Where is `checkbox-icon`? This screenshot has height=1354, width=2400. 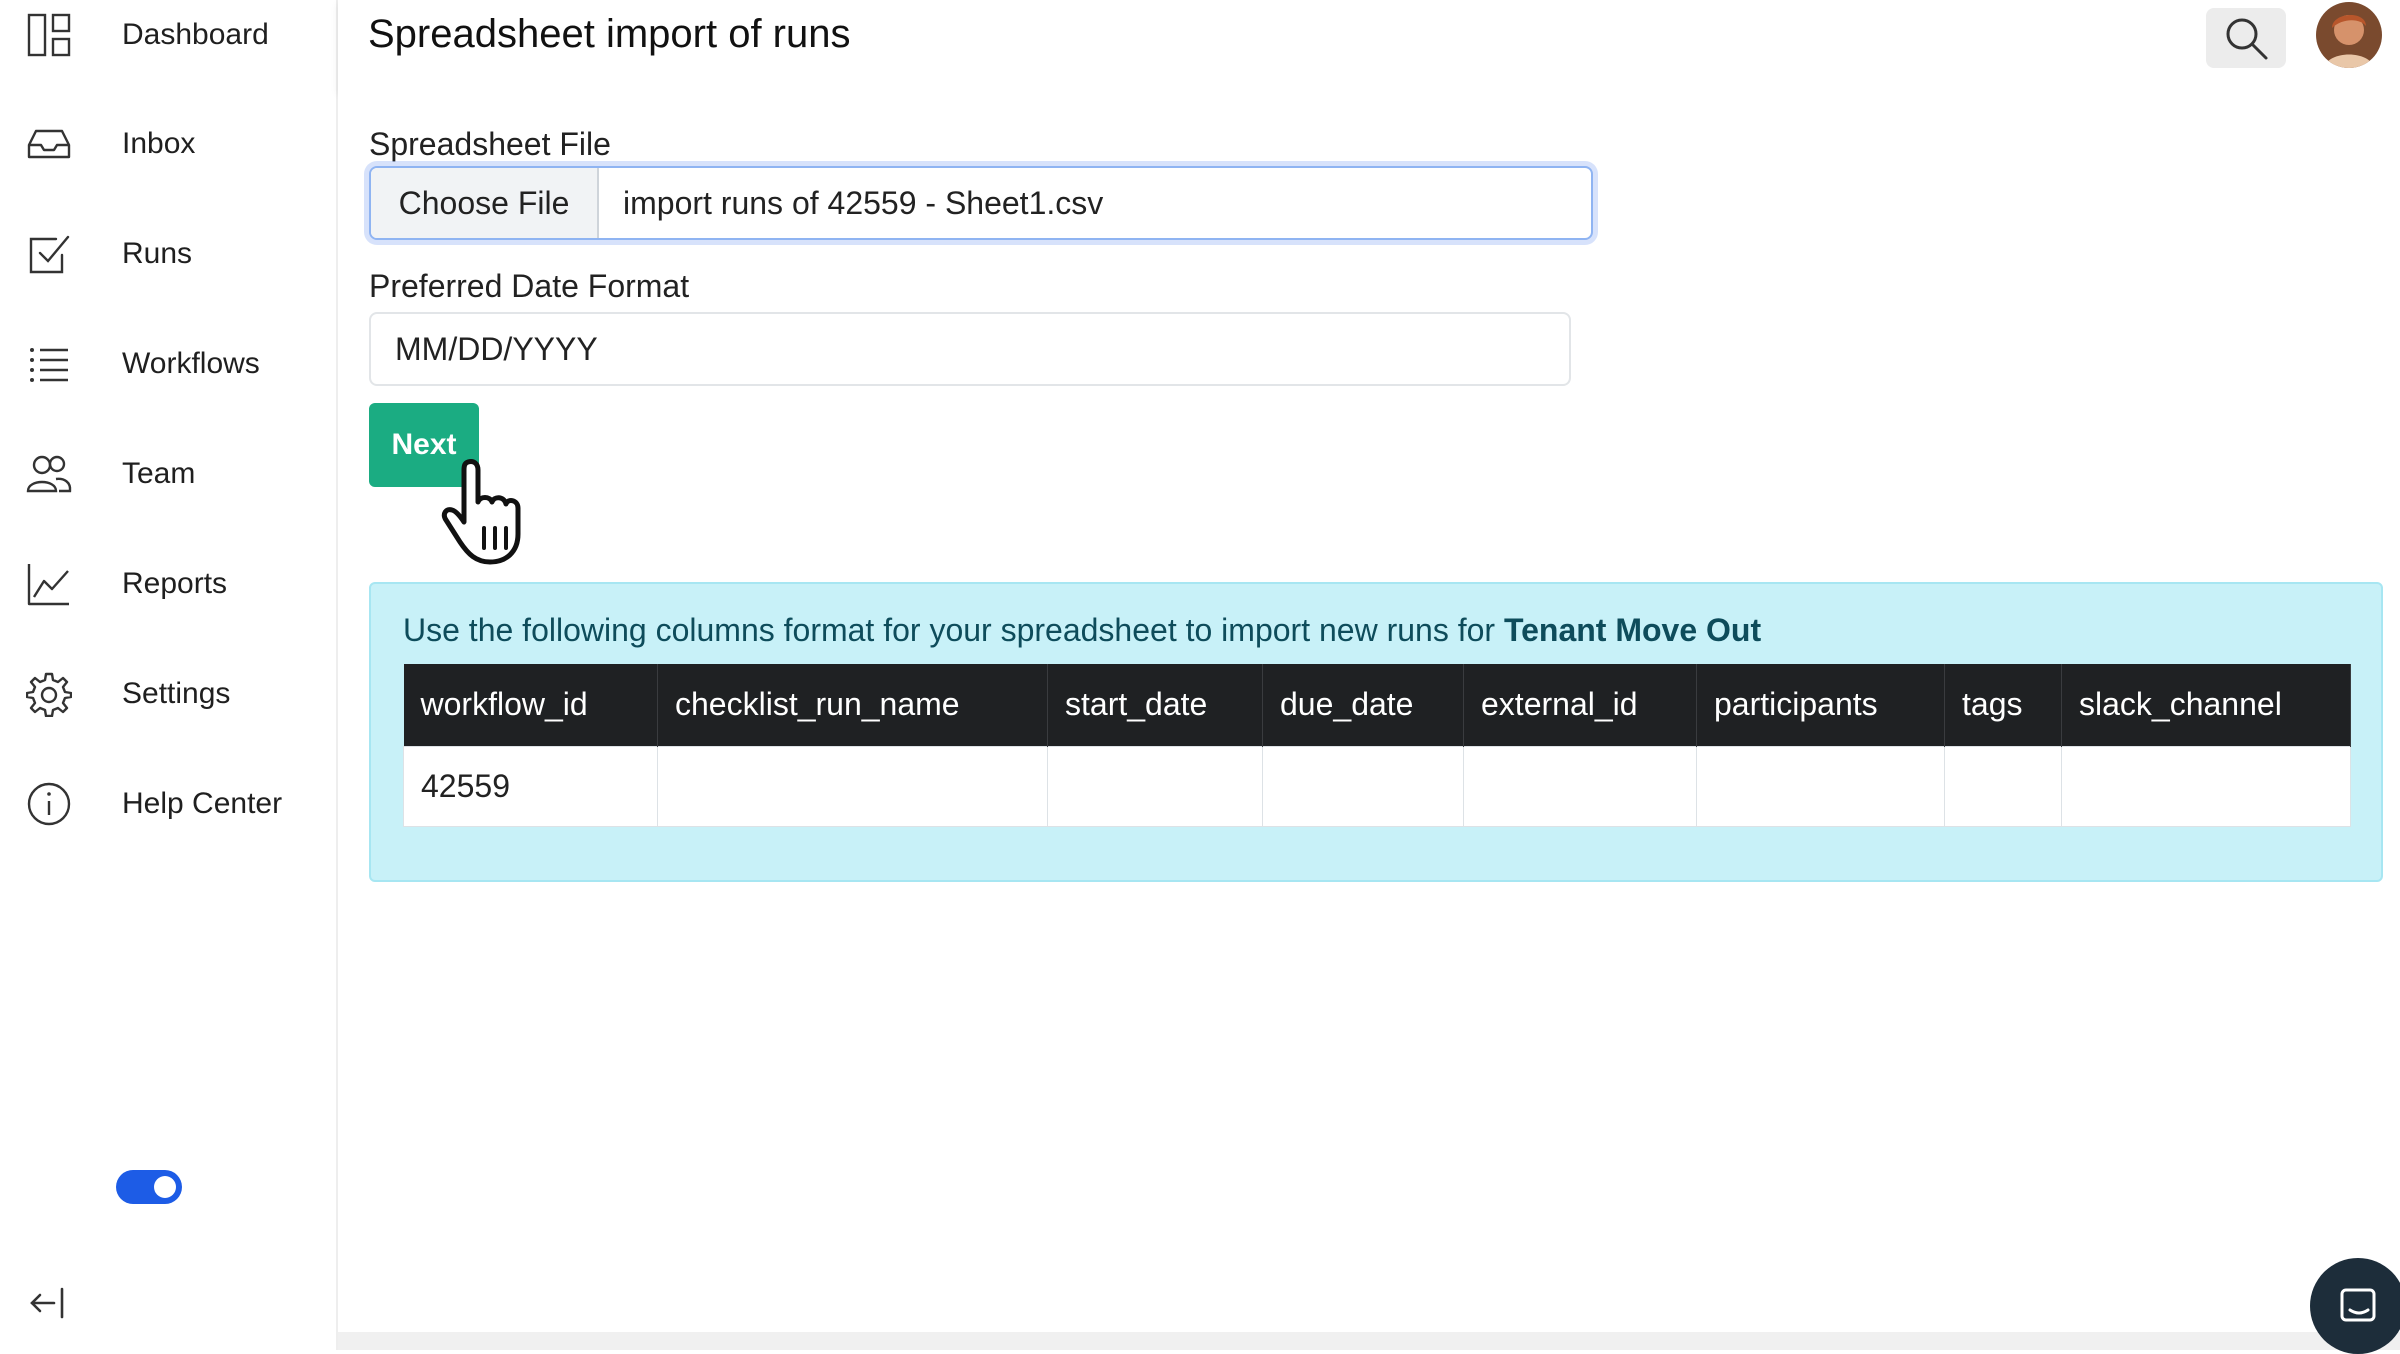 checkbox-icon is located at coordinates (49, 254).